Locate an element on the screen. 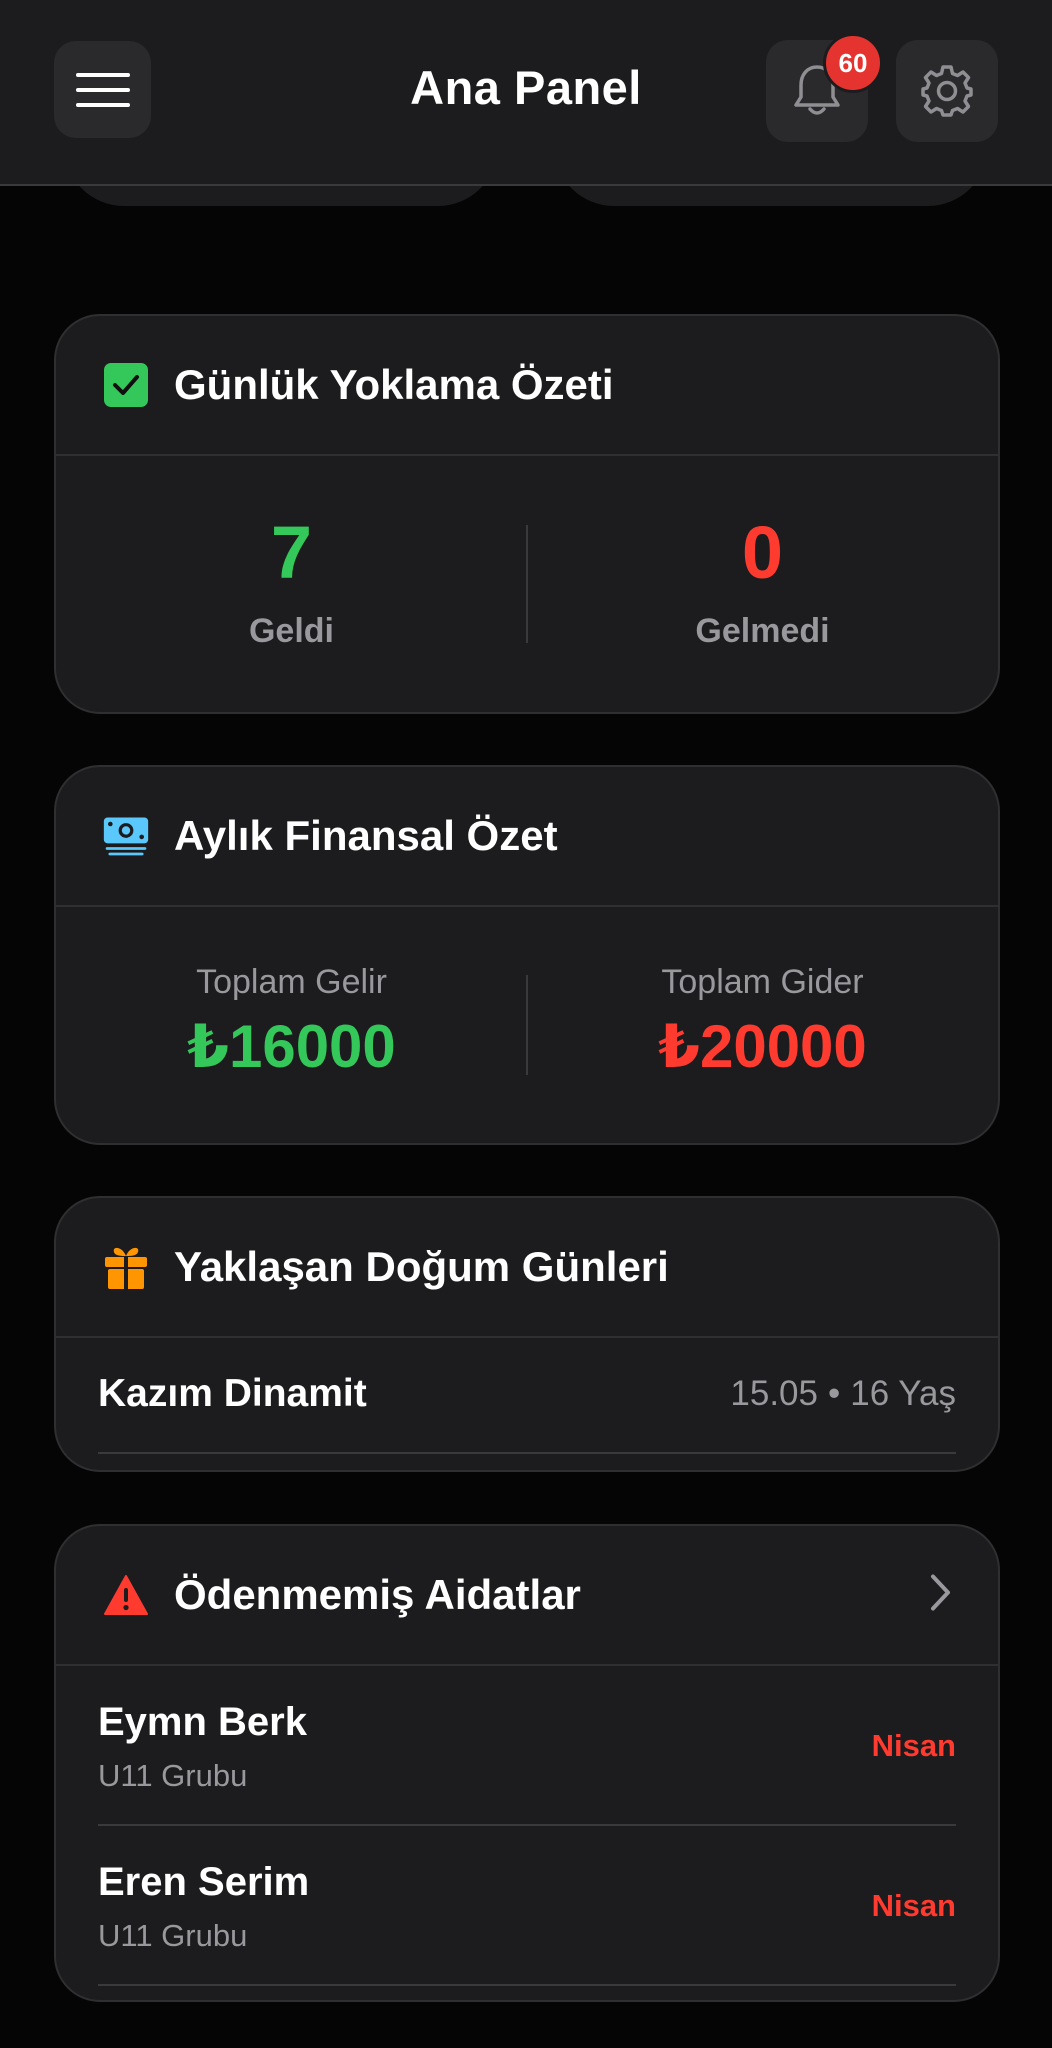 This screenshot has width=1052, height=2048. banknote-icon is located at coordinates (126, 836).